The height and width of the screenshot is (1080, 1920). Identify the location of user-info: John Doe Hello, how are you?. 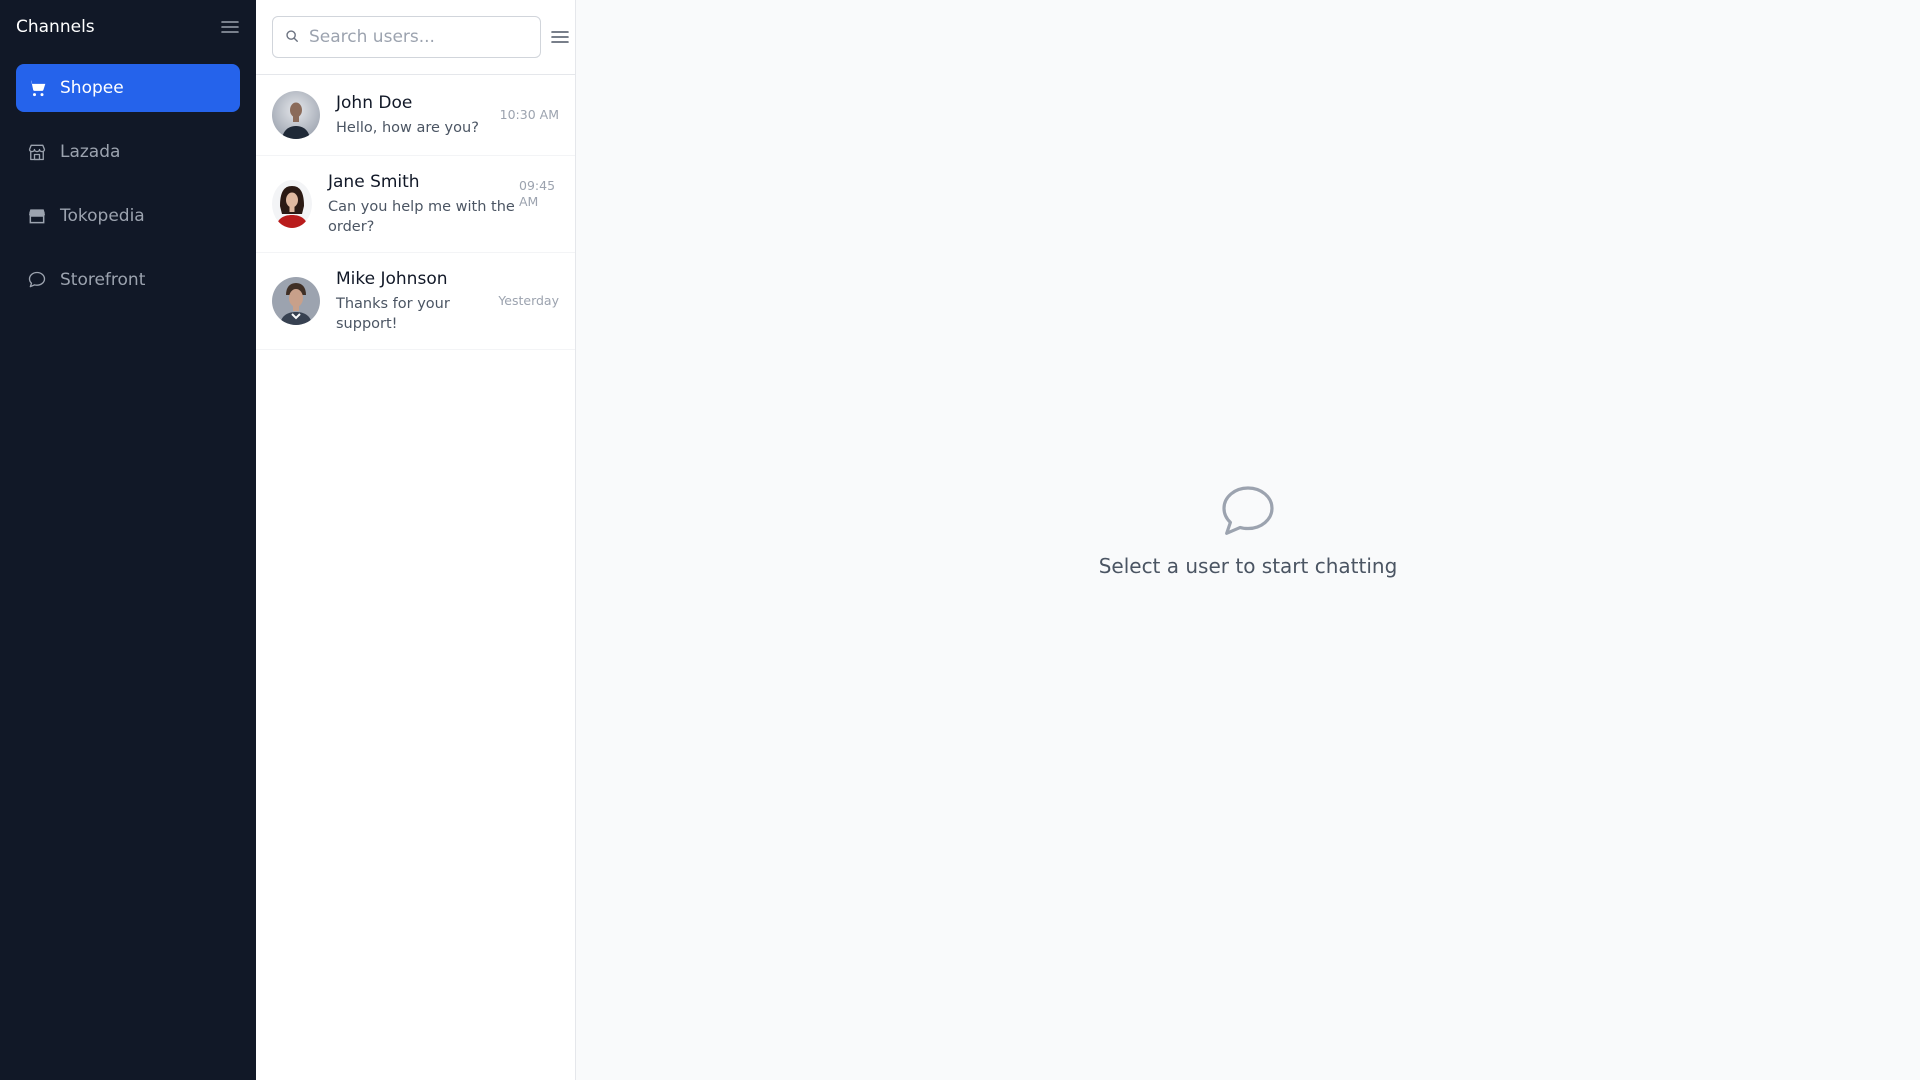
(418, 115).